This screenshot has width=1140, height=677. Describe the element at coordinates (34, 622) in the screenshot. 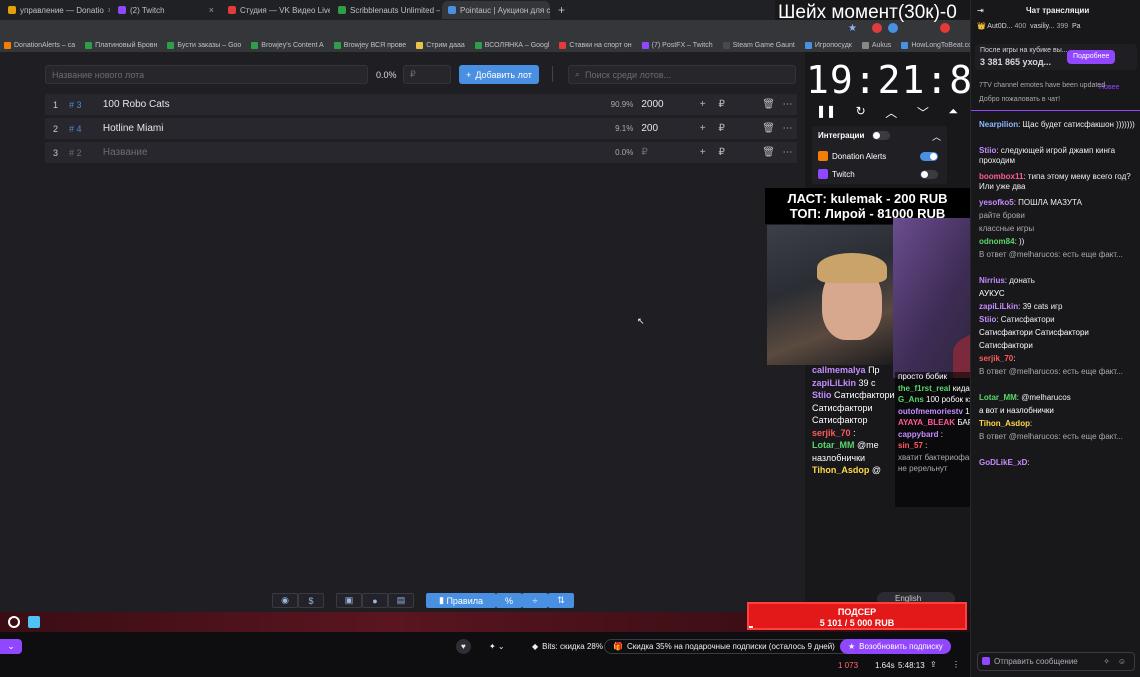

I see `chat-icon` at that location.